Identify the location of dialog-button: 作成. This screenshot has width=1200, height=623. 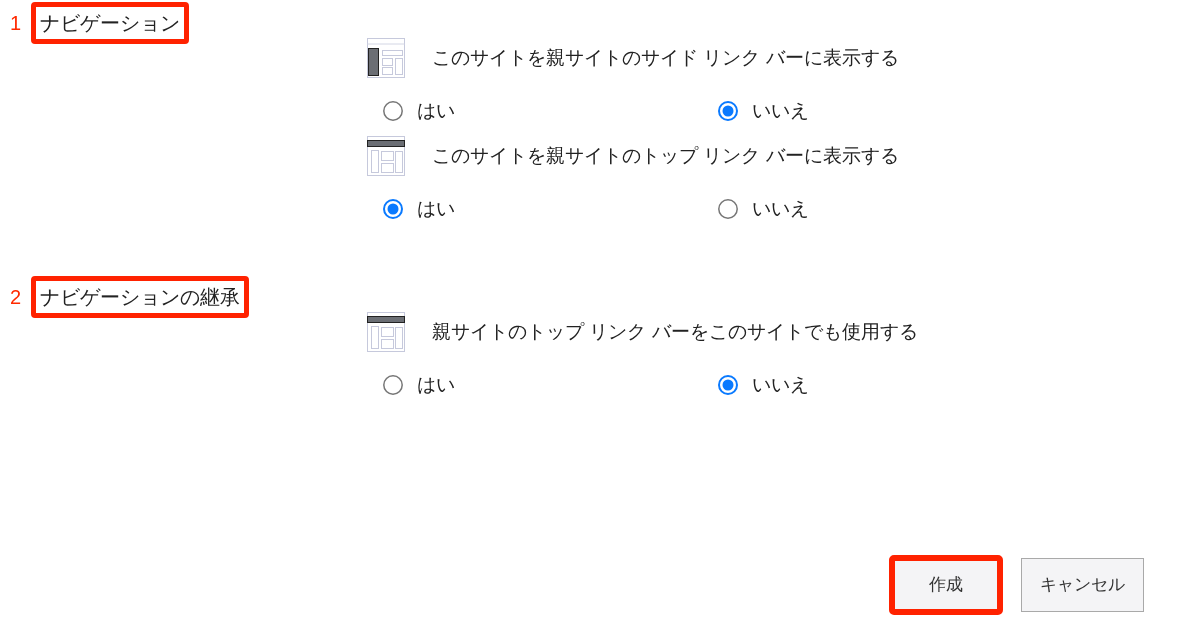
(946, 585).